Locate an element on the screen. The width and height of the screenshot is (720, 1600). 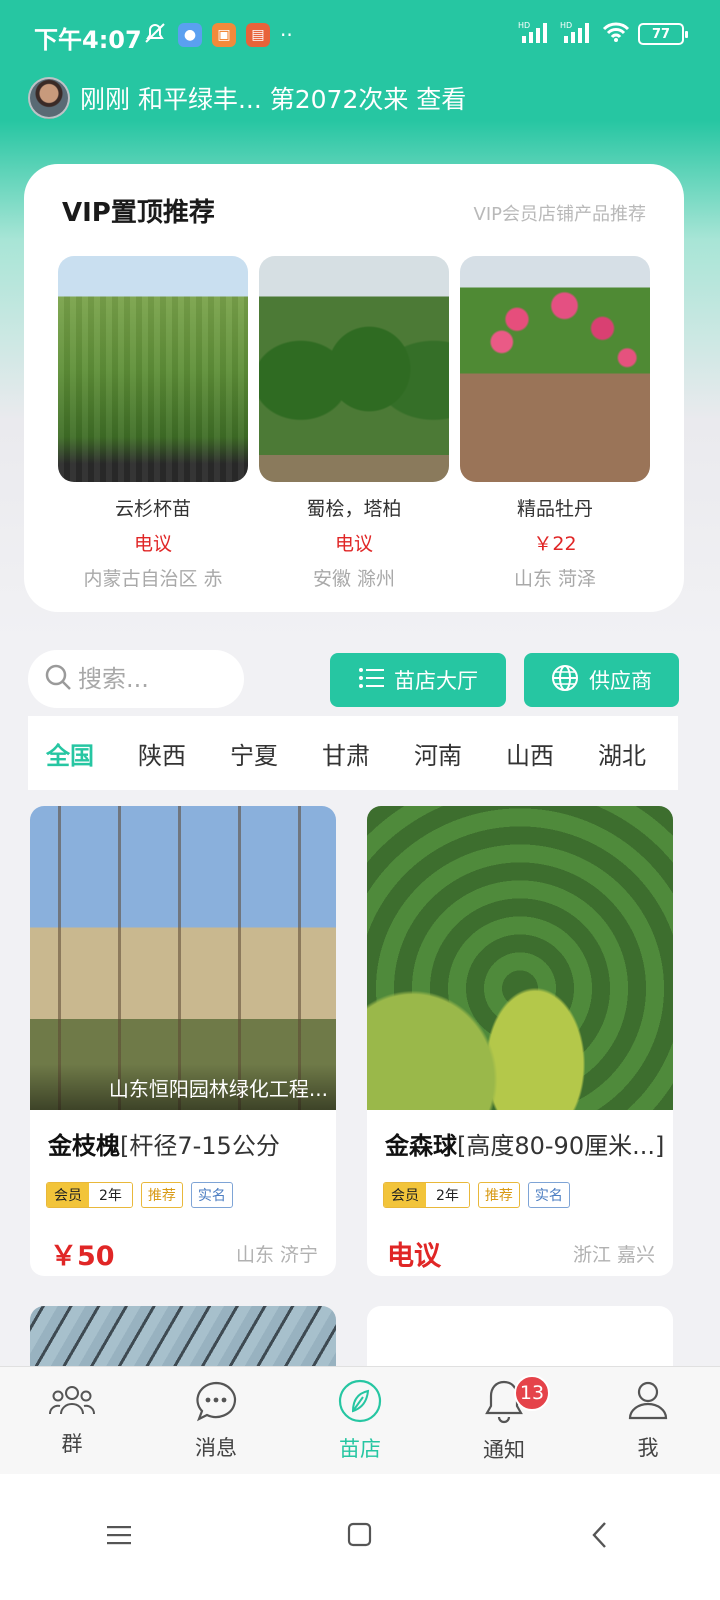
bottom-nav: 群 消息 苗店 通知 13 我 is located at coordinates (360, 1420).